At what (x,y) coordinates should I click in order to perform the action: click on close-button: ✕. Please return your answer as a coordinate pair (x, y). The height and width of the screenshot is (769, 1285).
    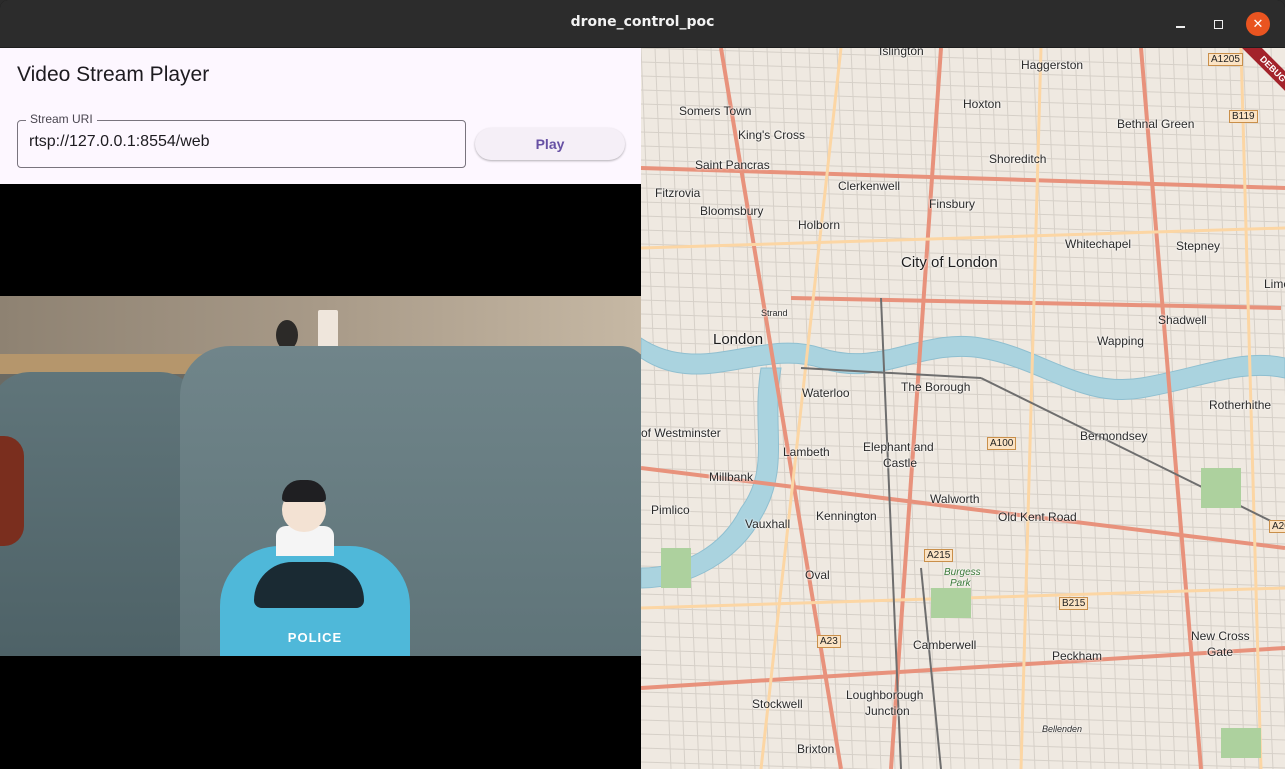
    Looking at the image, I should click on (1258, 24).